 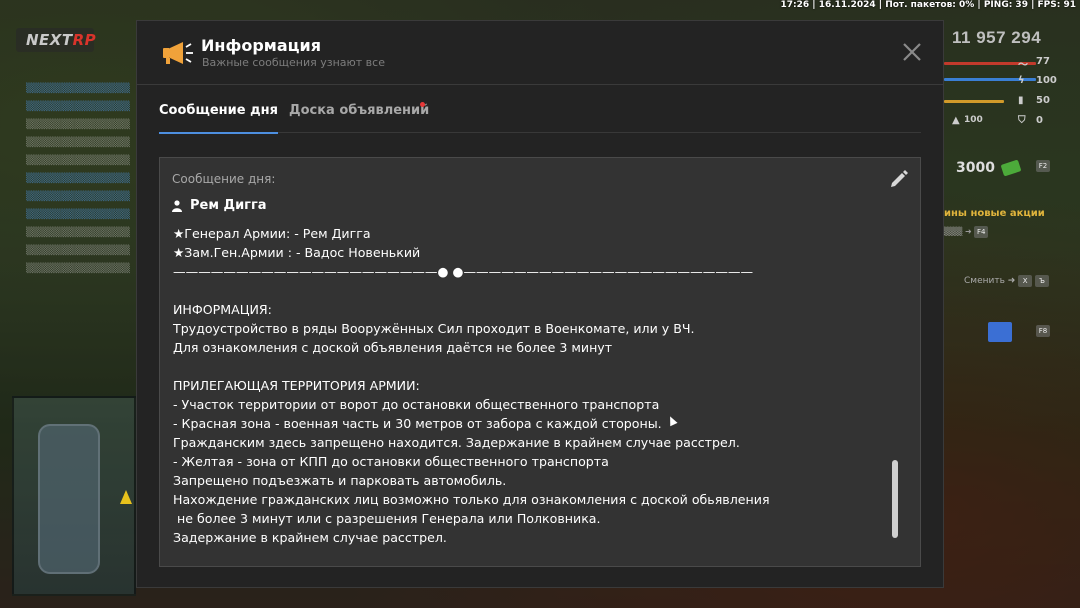 I want to click on key-f8-icon: F8, so click(x=1043, y=331).